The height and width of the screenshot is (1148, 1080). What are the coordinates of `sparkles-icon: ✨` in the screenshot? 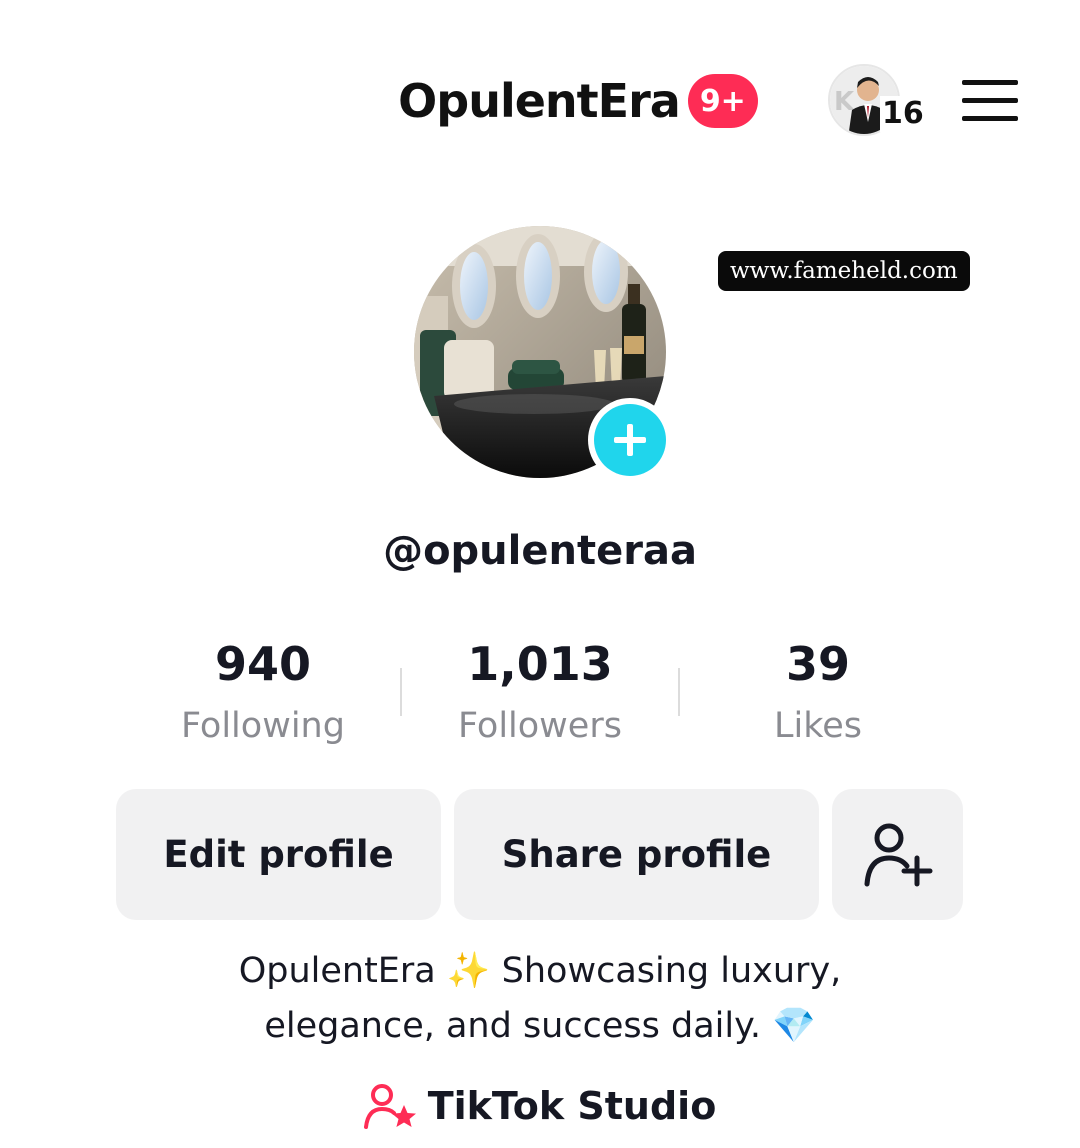 It's located at (468, 971).